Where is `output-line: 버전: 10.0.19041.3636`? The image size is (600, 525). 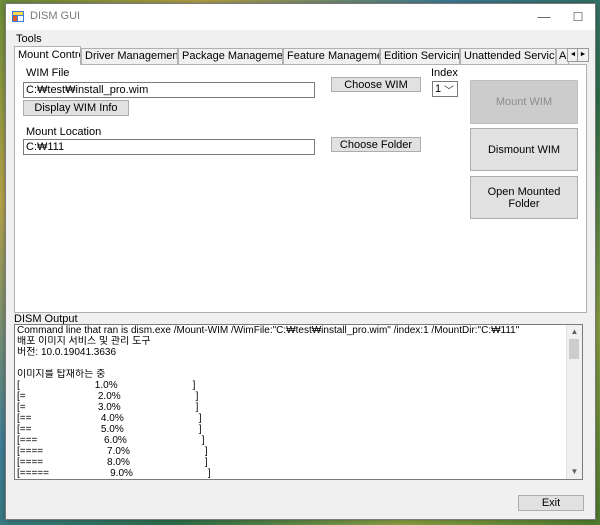 output-line: 버전: 10.0.19041.3636 is located at coordinates (67, 352).